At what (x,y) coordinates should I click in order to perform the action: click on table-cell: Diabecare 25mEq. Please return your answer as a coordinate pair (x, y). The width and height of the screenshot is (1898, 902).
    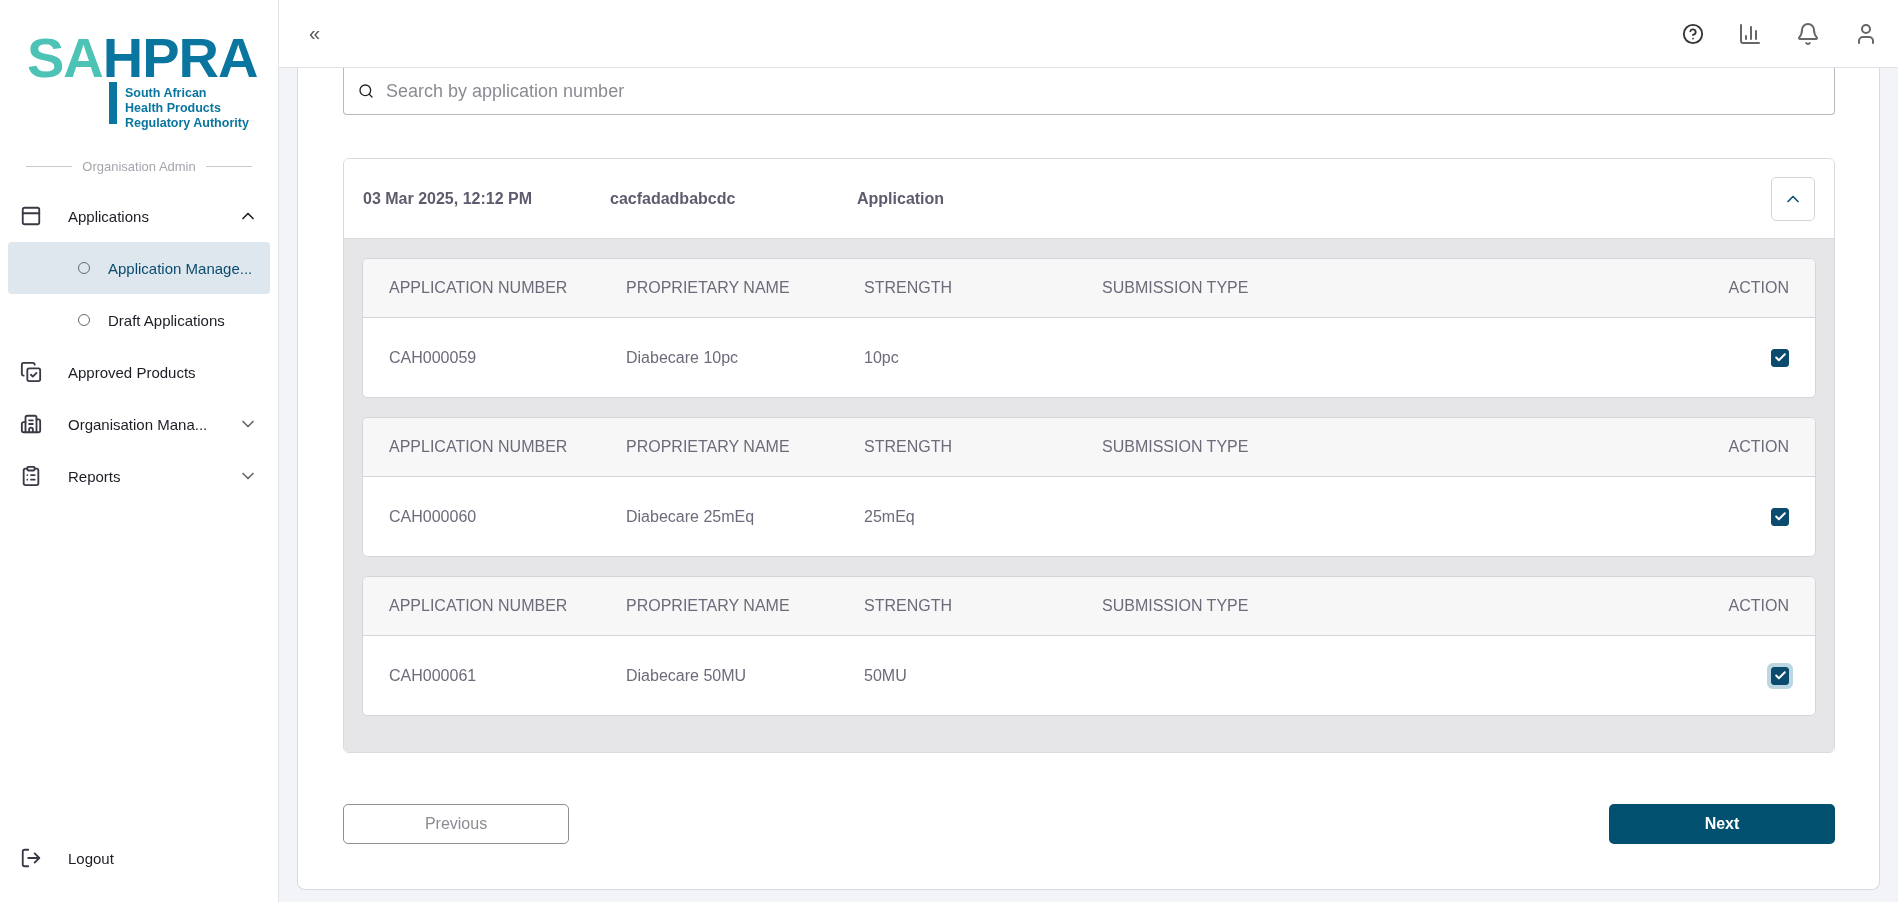
    Looking at the image, I should click on (690, 516).